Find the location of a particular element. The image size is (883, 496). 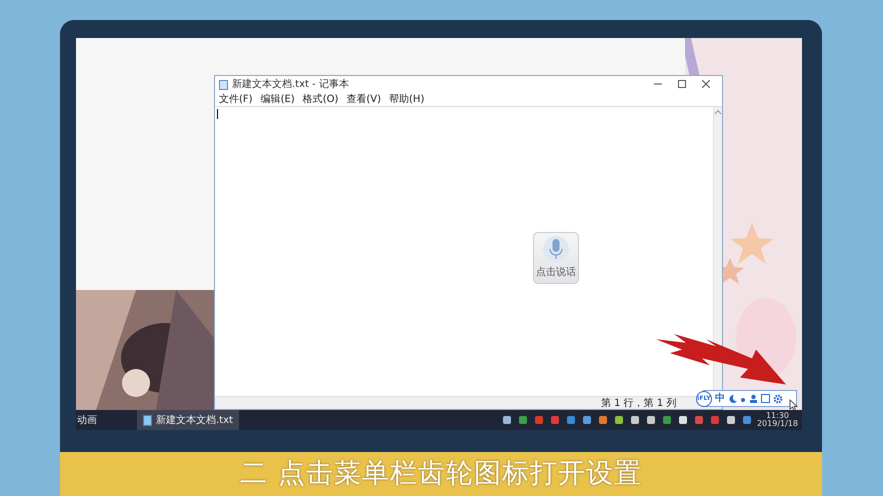

taskbar-label: 动画 is located at coordinates (87, 421).